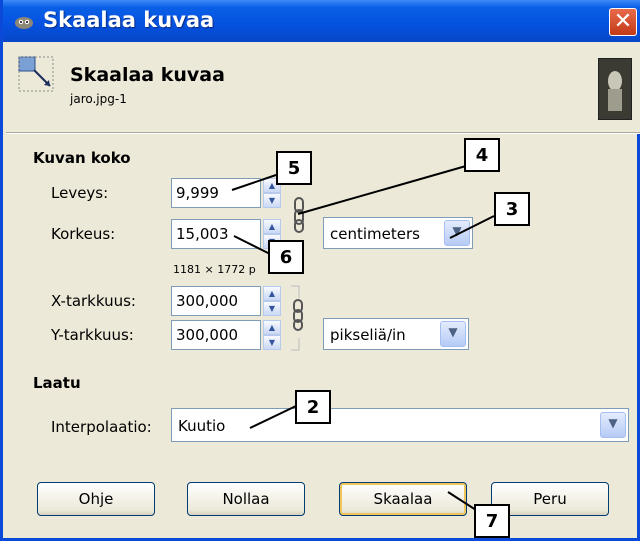 The height and width of the screenshot is (541, 640). Describe the element at coordinates (216, 193) in the screenshot. I see `width-field: 9,999` at that location.